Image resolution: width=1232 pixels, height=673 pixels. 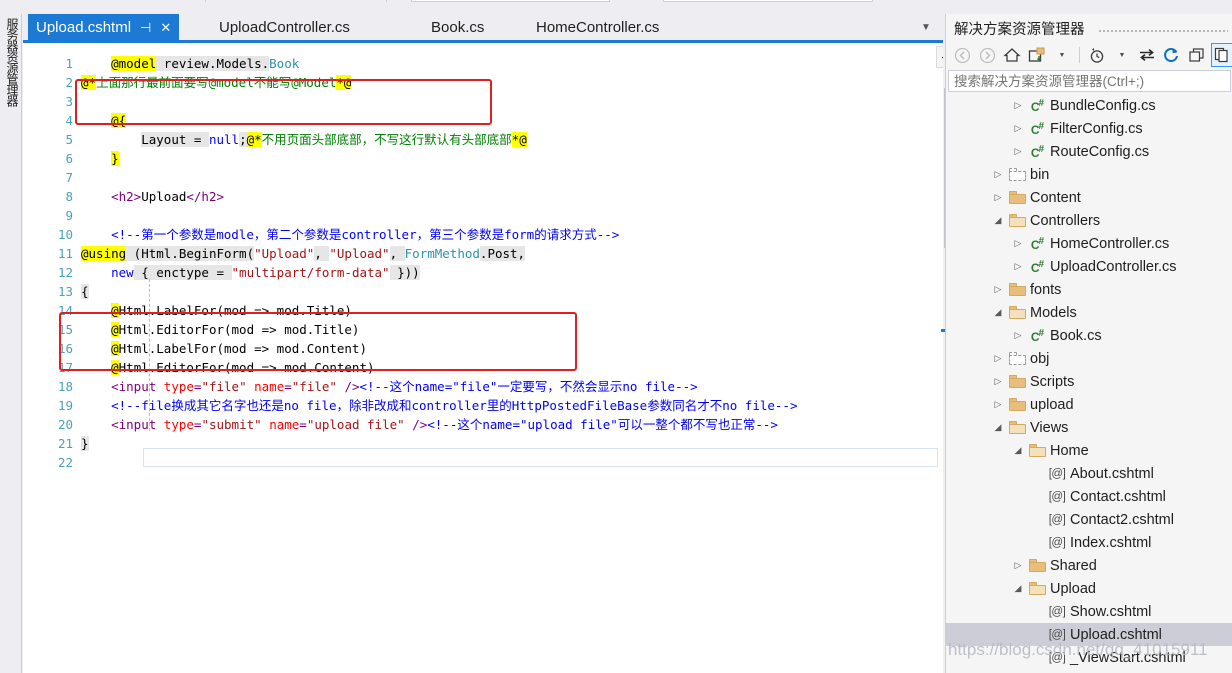 I want to click on home-icon, so click(x=1012, y=55).